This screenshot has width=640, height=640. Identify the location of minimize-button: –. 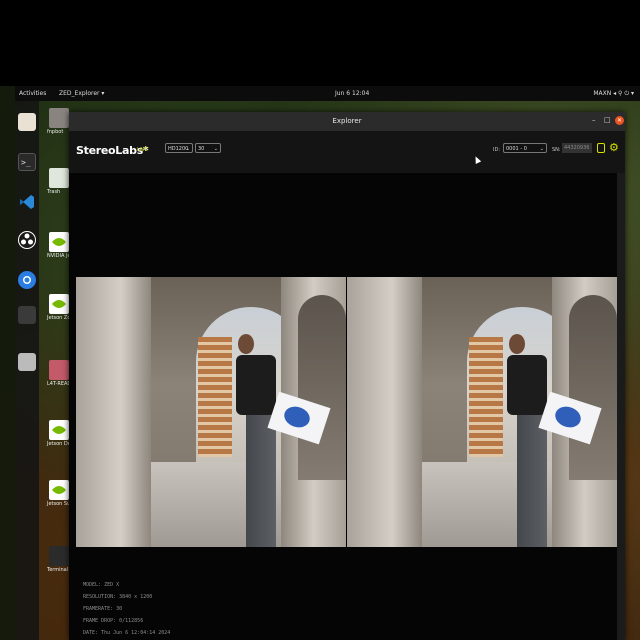
(594, 120).